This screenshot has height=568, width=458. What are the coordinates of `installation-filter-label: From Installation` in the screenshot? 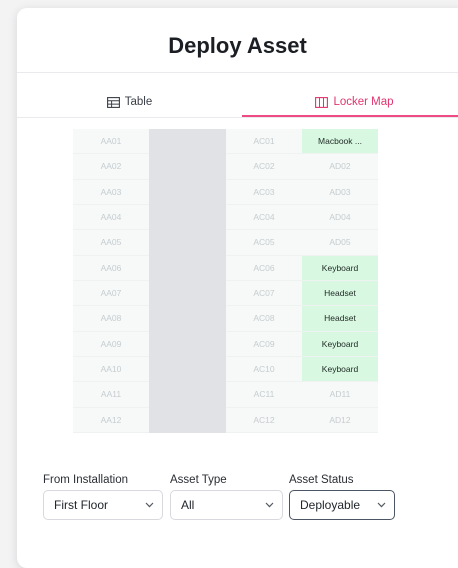 It's located at (86, 480).